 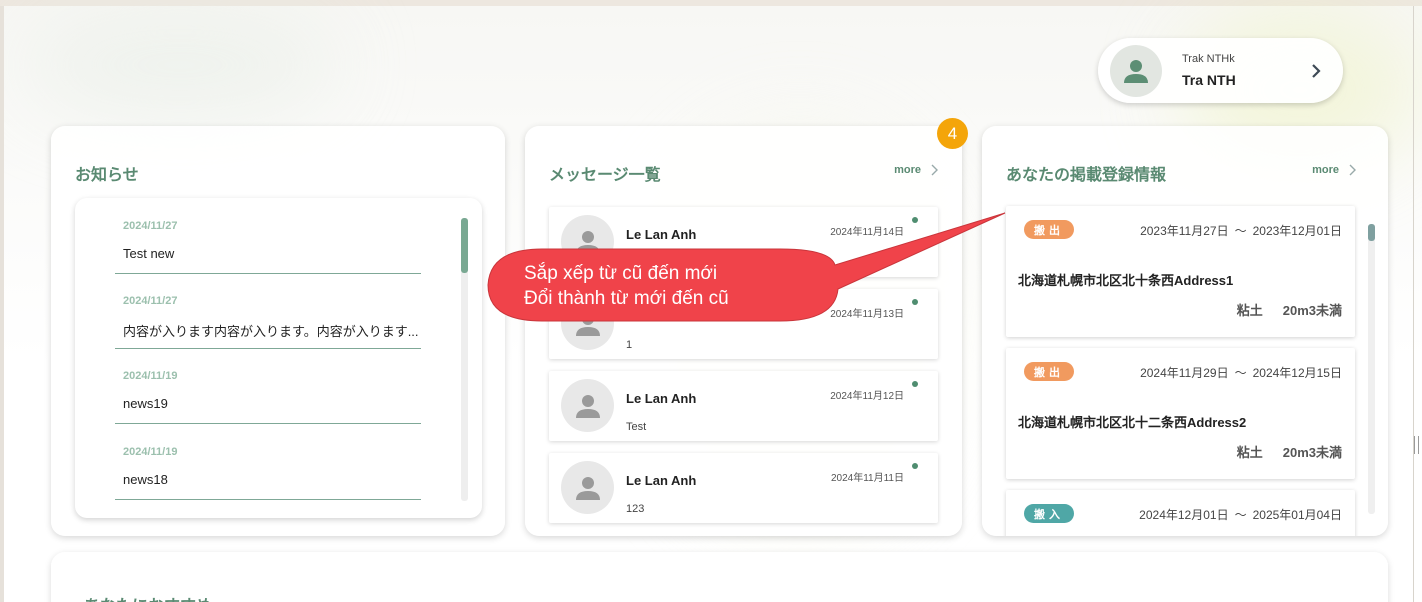 I want to click on registration-item: 搬入 2024年12月01日 ～ 2025年01月04日, so click(x=1180, y=513).